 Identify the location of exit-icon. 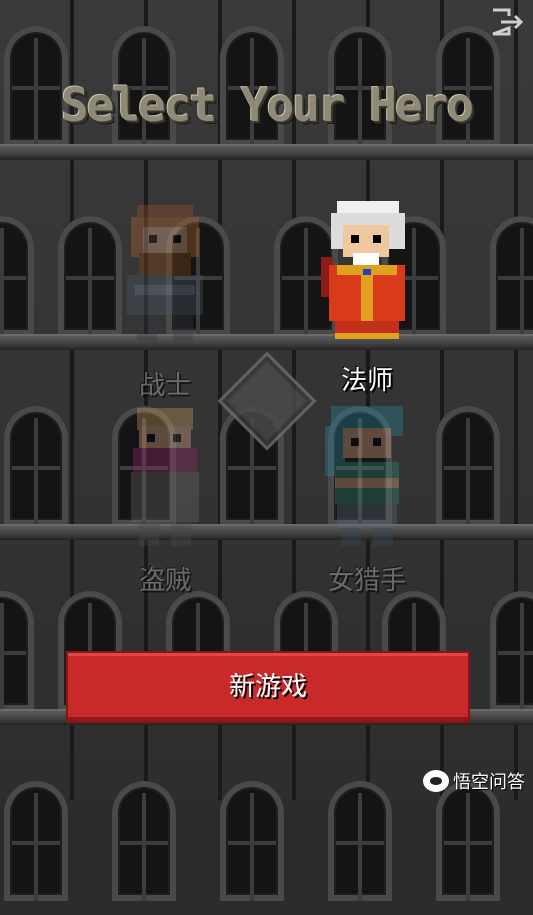
(508, 22).